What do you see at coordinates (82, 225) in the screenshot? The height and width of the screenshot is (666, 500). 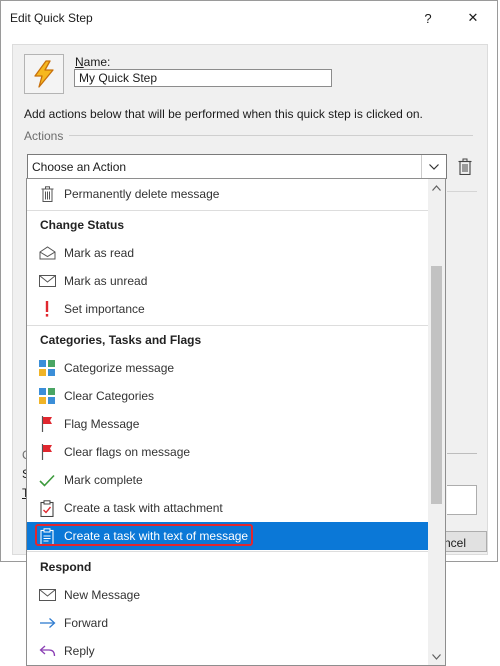 I see `group-header-label: Change Status` at bounding box center [82, 225].